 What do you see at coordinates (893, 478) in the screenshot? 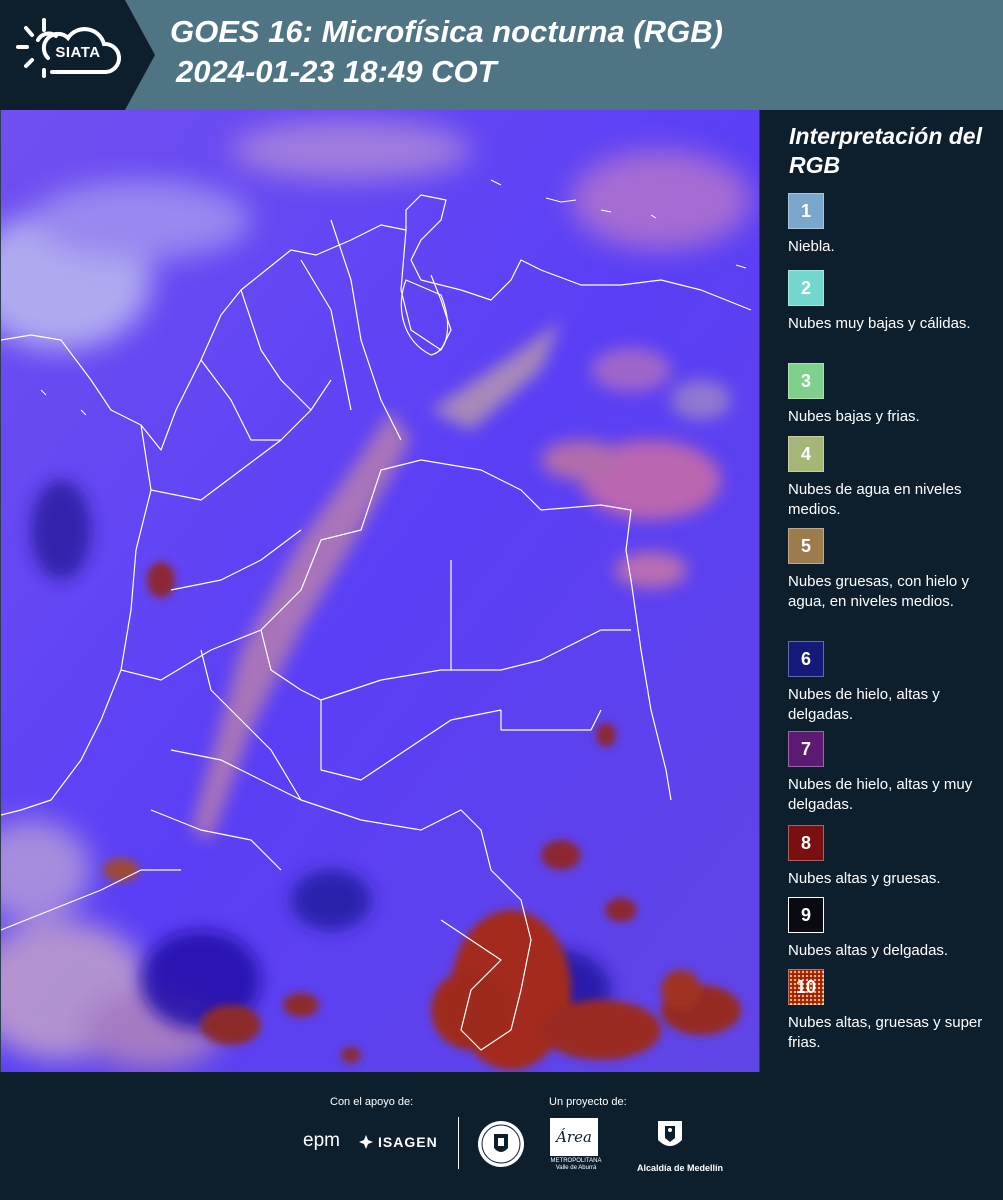
I see `legend-item-4: 4 Nubes de agua en niveles medios.` at bounding box center [893, 478].